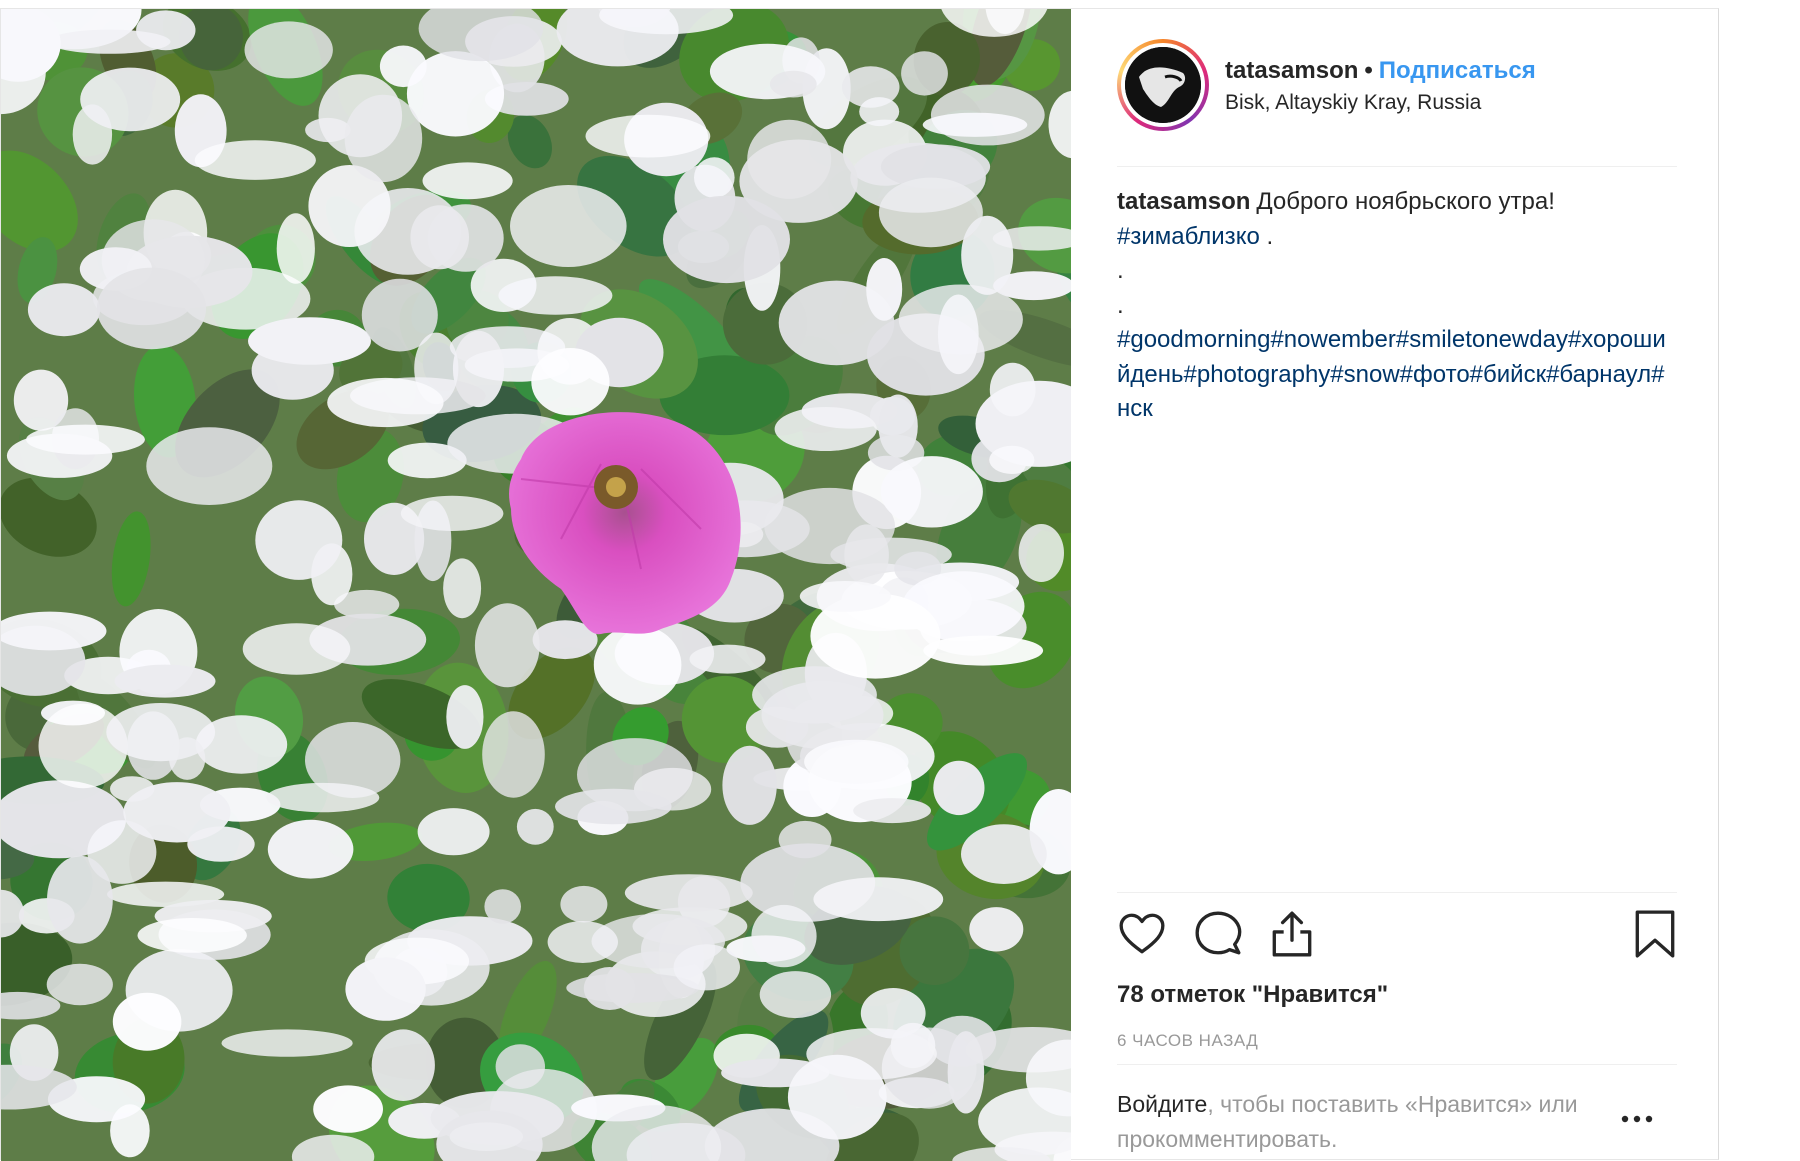  I want to click on action-bar, so click(1397, 937).